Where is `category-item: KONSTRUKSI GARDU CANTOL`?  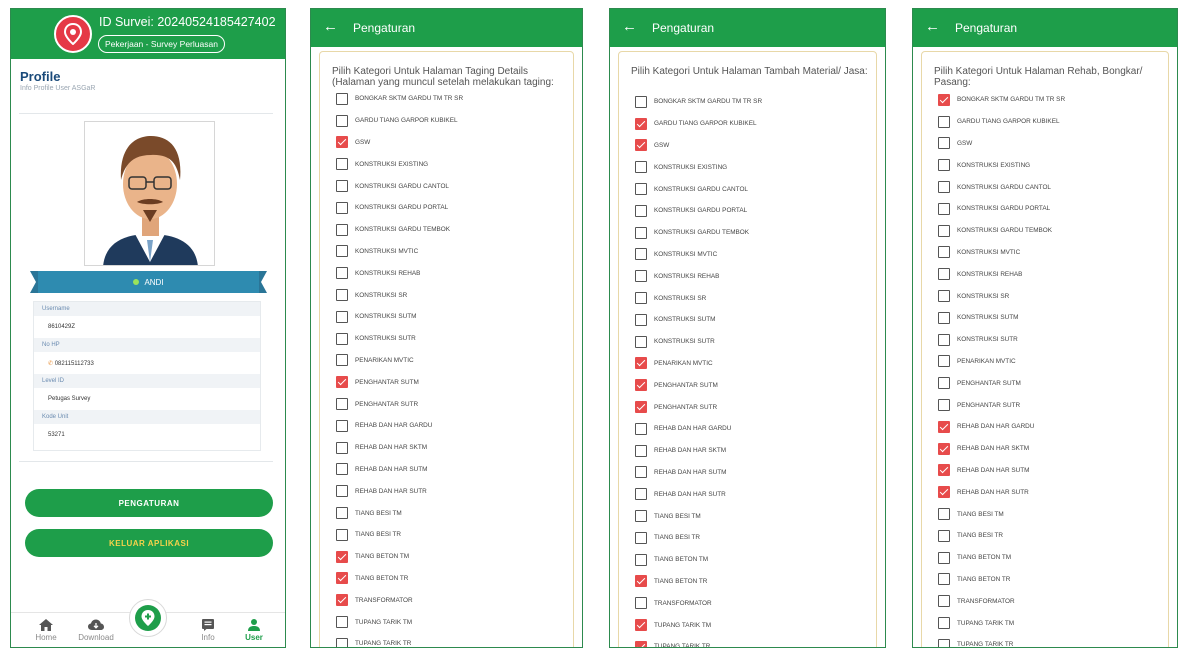 category-item: KONSTRUKSI GARDU CANTOL is located at coordinates (1049, 187).